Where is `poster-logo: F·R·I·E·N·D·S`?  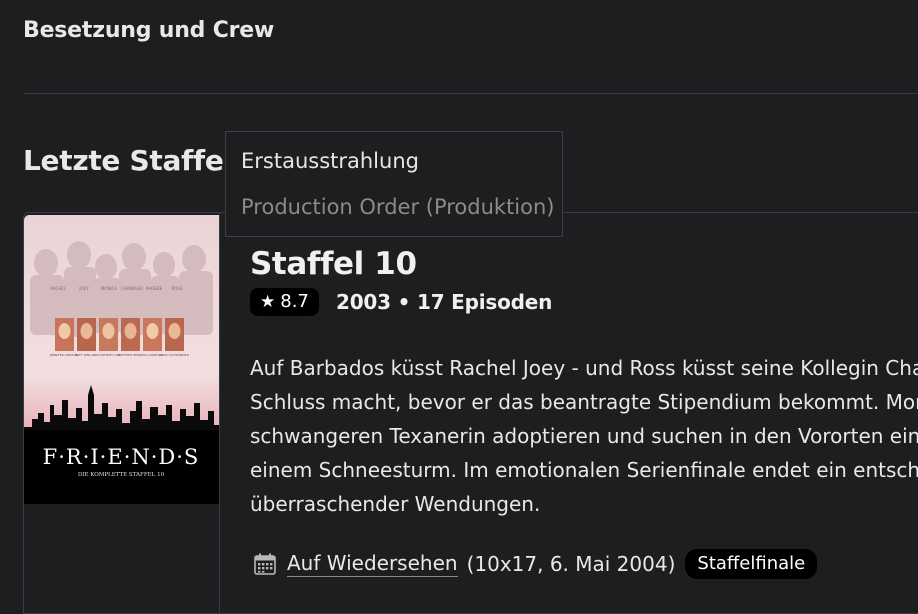
poster-logo: F·R·I·E·N·D·S is located at coordinates (121, 457).